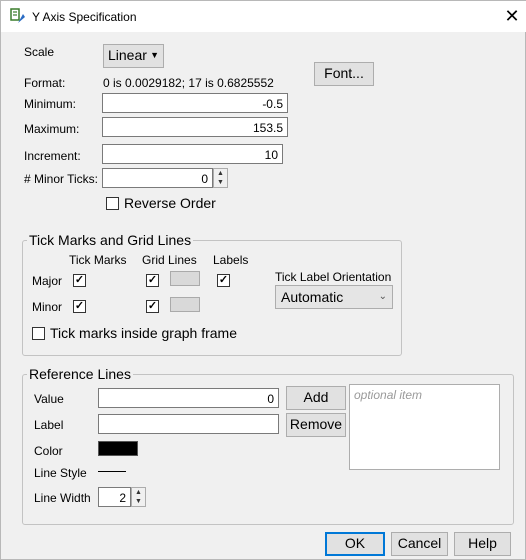  What do you see at coordinates (127, 55) in the screenshot?
I see `scale-value: Linear` at bounding box center [127, 55].